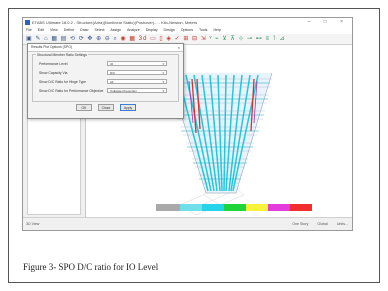  I want to click on legend-swatch-grey, so click(168, 207).